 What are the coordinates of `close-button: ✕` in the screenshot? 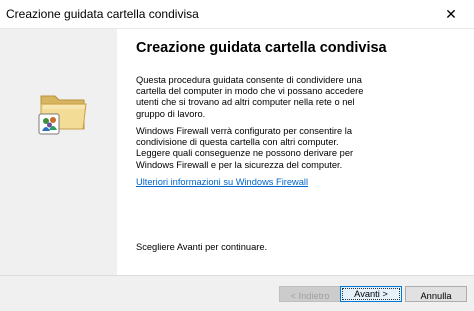 It's located at (451, 14).